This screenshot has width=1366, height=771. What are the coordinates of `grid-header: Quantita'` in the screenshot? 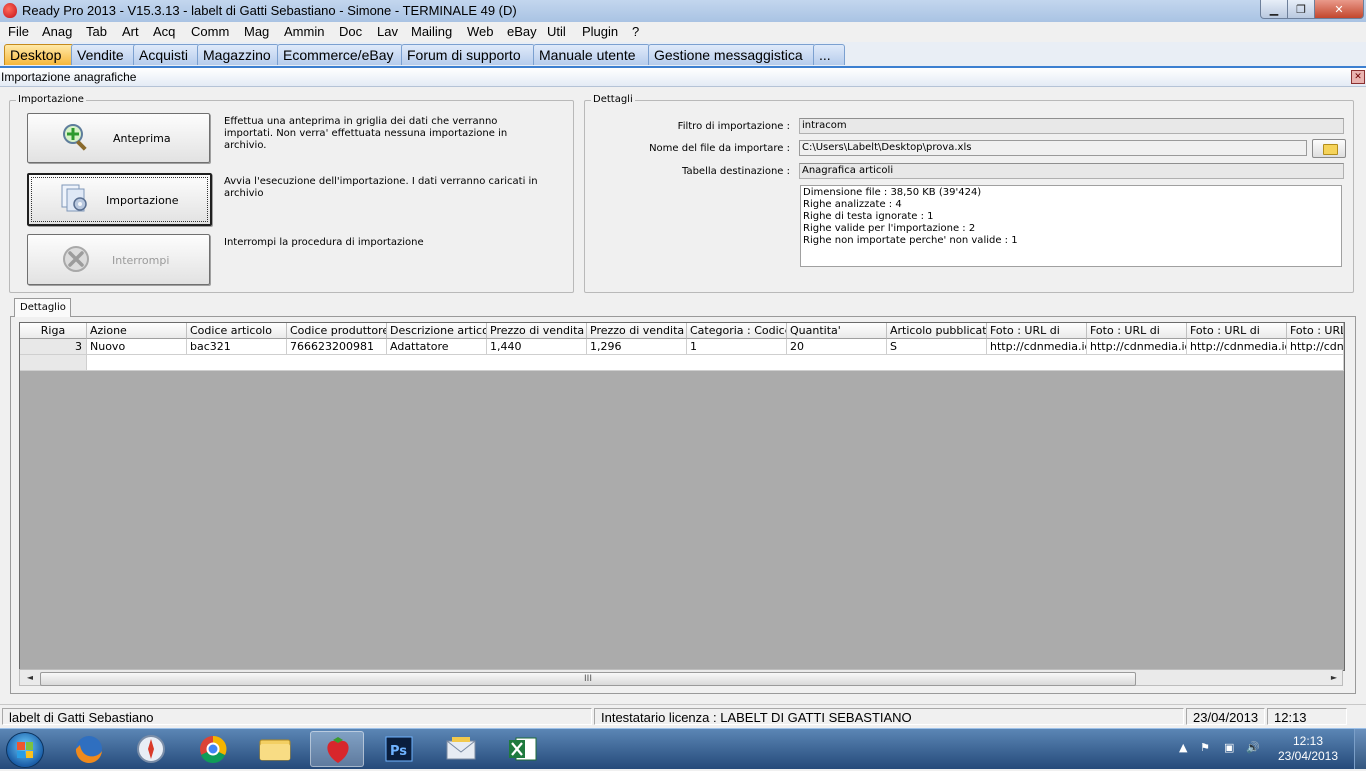 It's located at (837, 331).